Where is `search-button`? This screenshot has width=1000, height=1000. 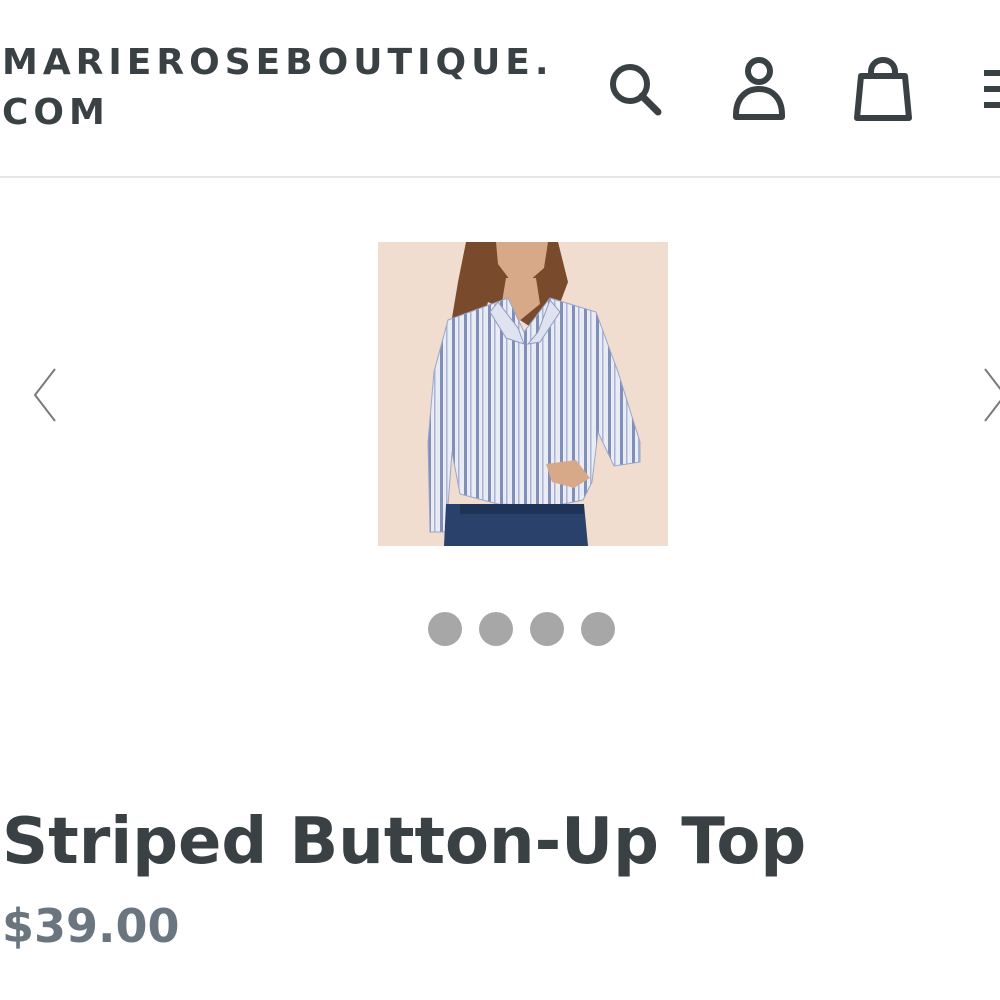 search-button is located at coordinates (635, 89).